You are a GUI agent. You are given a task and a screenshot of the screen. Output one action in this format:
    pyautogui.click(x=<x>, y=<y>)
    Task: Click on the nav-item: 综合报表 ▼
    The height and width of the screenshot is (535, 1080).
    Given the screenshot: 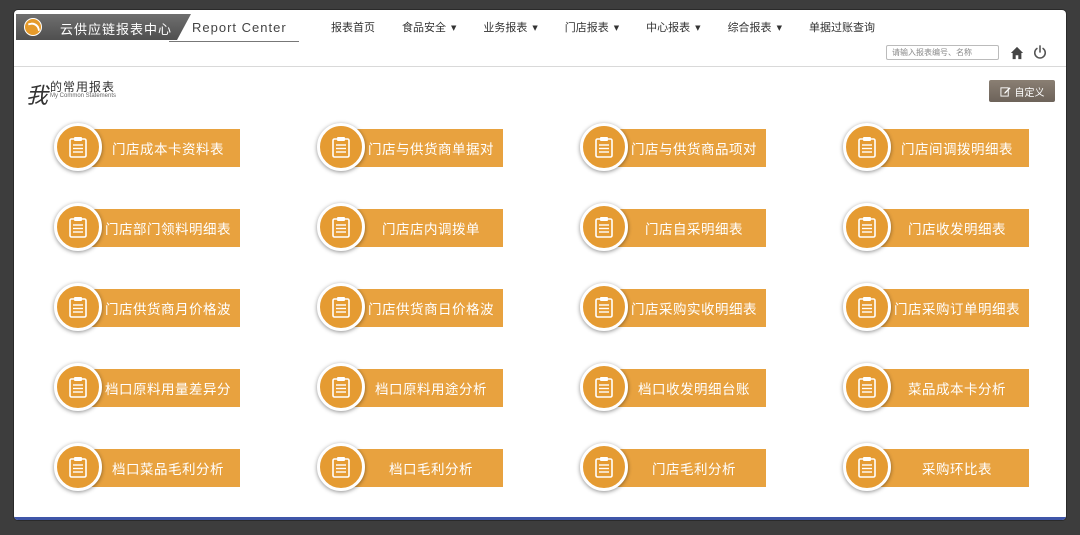 What is the action you would take?
    pyautogui.click(x=755, y=27)
    